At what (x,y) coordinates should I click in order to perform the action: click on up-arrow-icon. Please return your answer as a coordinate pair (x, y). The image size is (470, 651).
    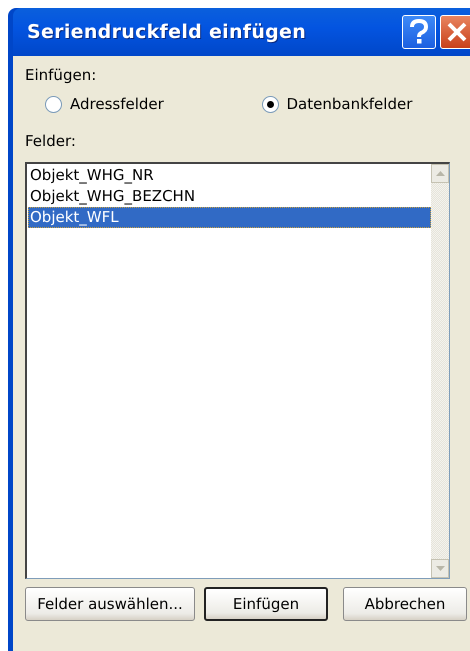
    Looking at the image, I should click on (440, 173).